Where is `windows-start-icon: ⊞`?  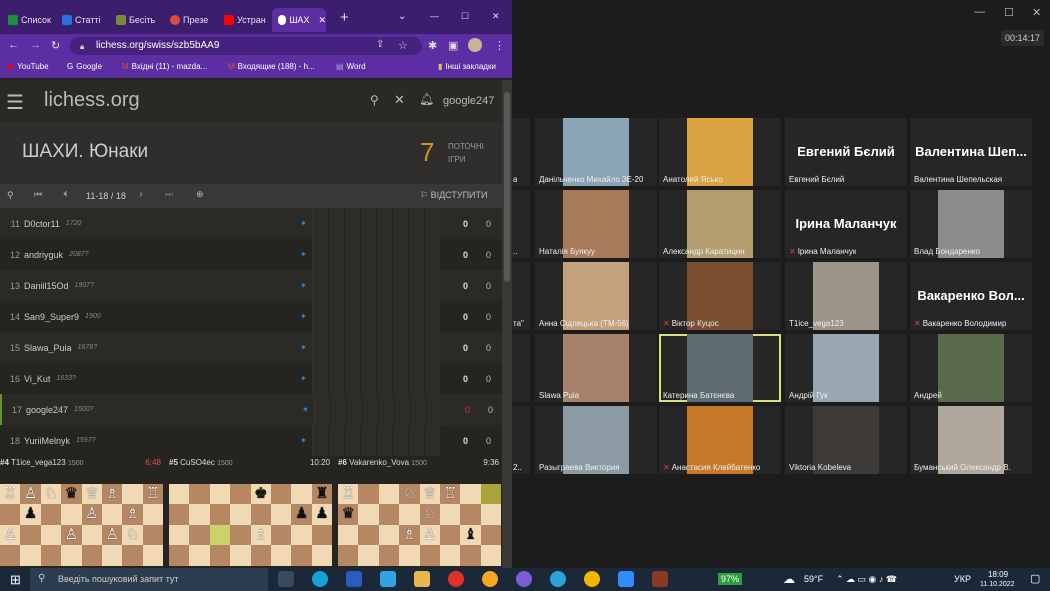
windows-start-icon: ⊞ is located at coordinates (15, 580).